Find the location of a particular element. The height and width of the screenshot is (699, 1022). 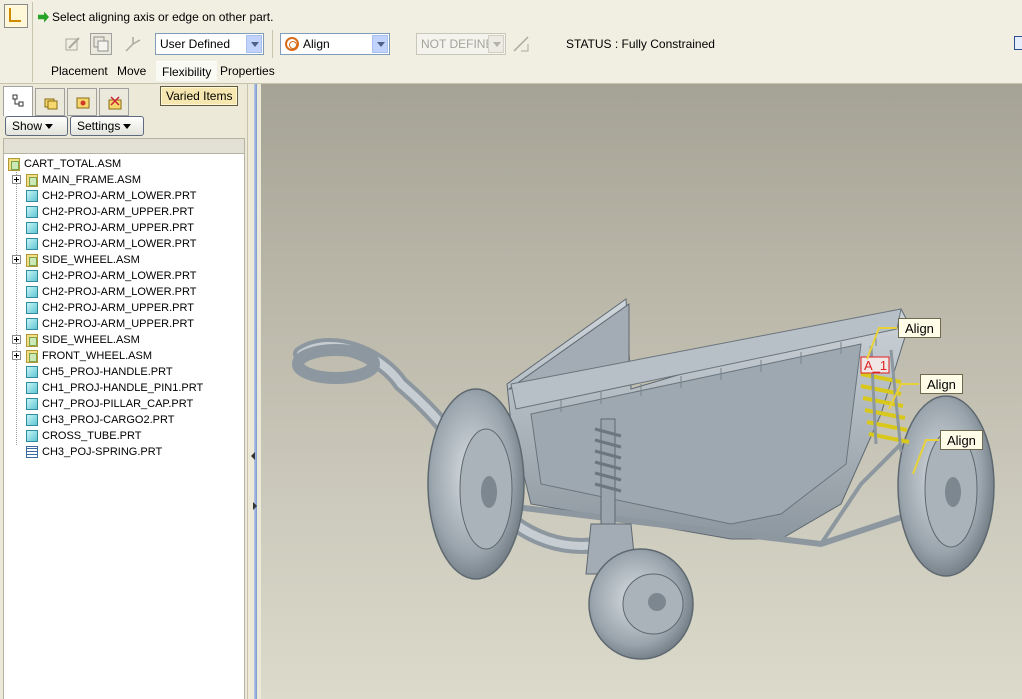

model-tree-tab is located at coordinates (18, 101).